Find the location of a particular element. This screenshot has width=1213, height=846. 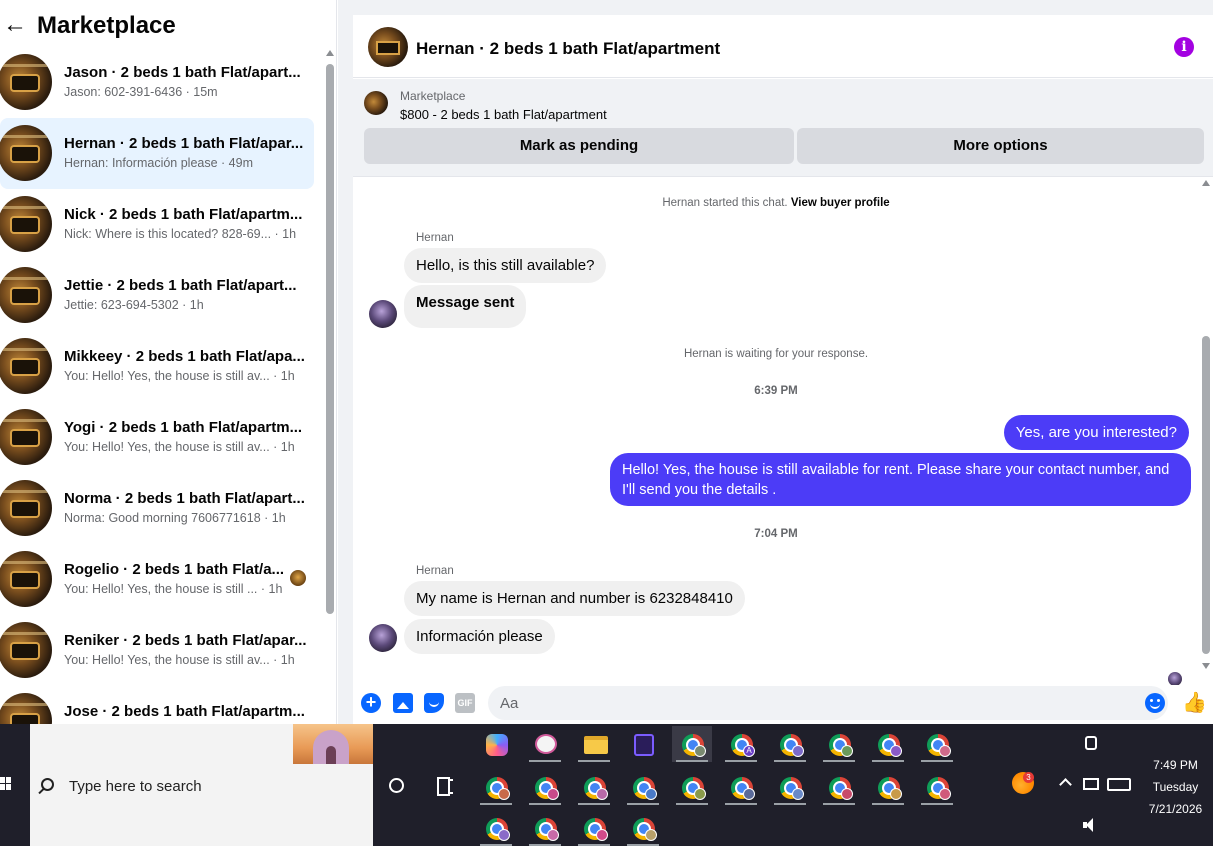

network-icon is located at coordinates (1091, 784).